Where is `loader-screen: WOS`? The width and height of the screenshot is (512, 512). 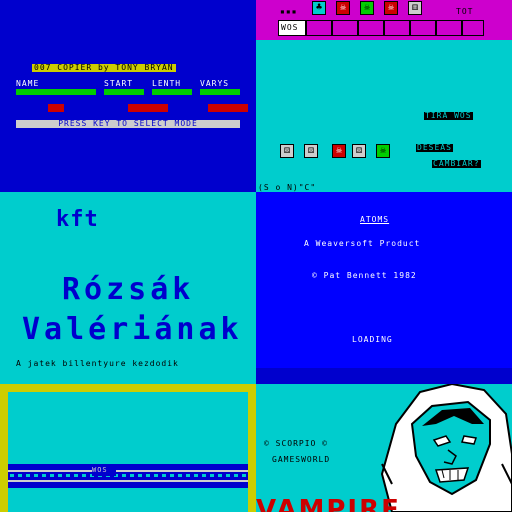
loader-screen: WOS is located at coordinates (128, 448).